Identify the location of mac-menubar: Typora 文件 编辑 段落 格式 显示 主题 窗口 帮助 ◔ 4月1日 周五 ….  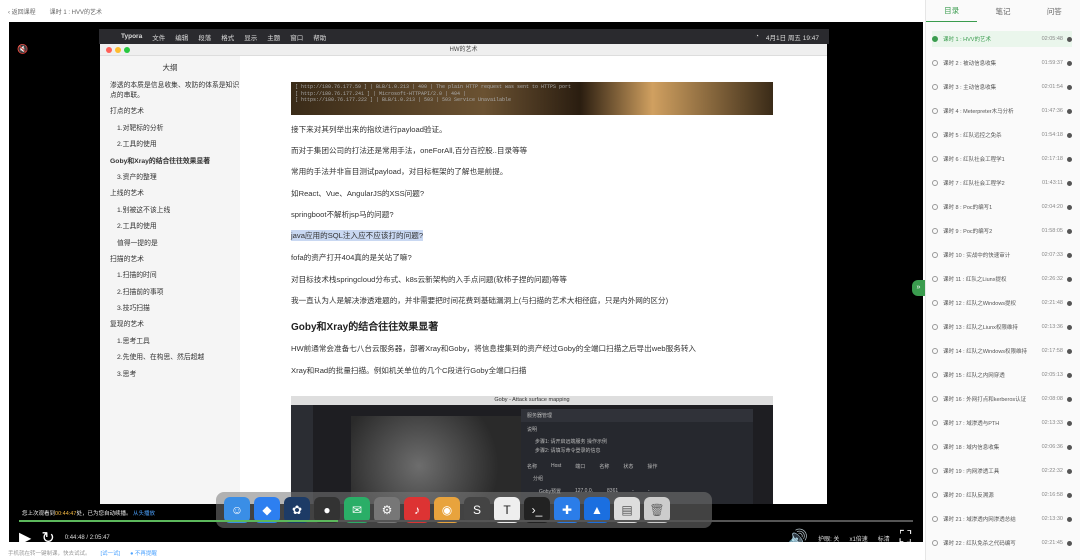
(464, 36).